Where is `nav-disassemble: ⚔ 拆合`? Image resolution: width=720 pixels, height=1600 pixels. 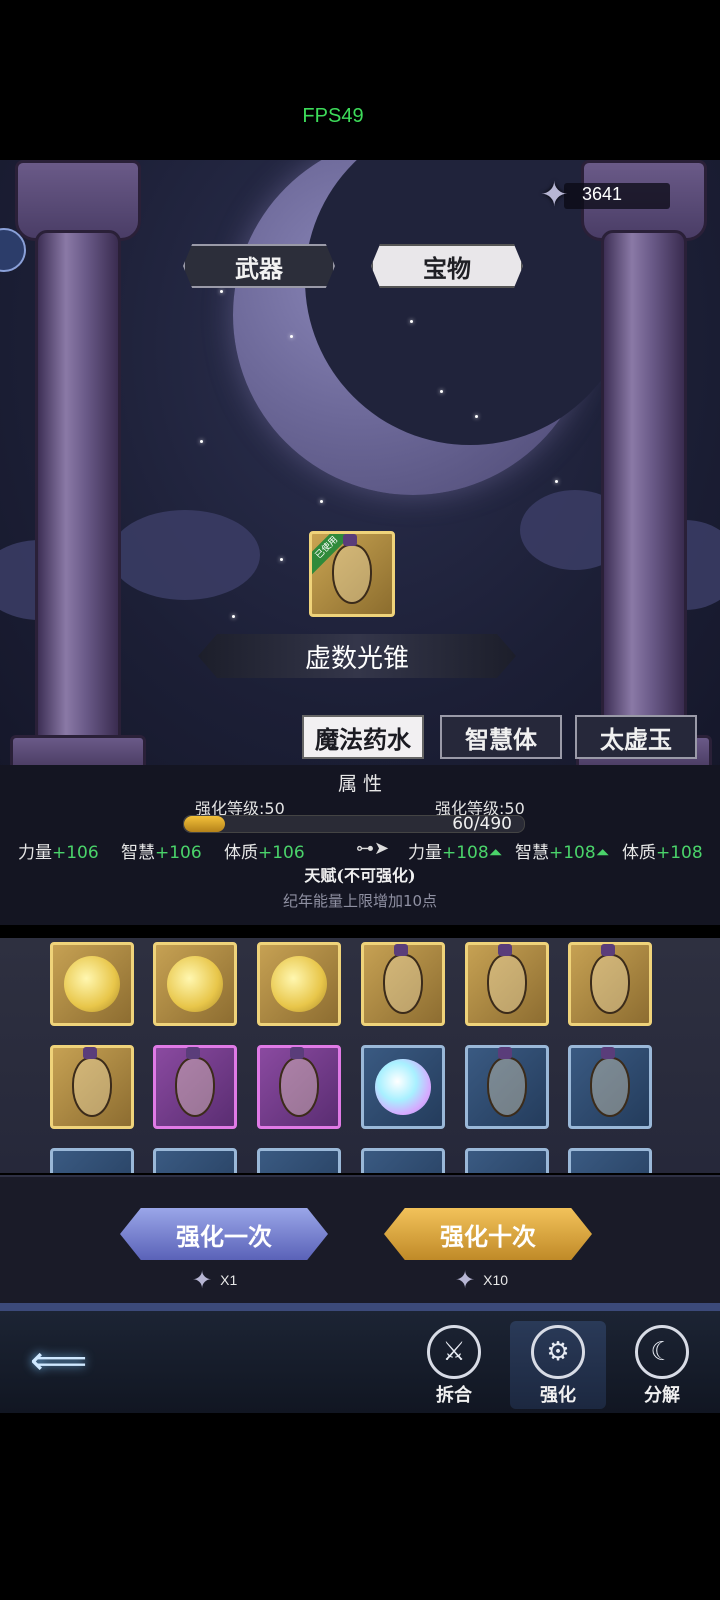 nav-disassemble: ⚔ 拆合 is located at coordinates (454, 1365).